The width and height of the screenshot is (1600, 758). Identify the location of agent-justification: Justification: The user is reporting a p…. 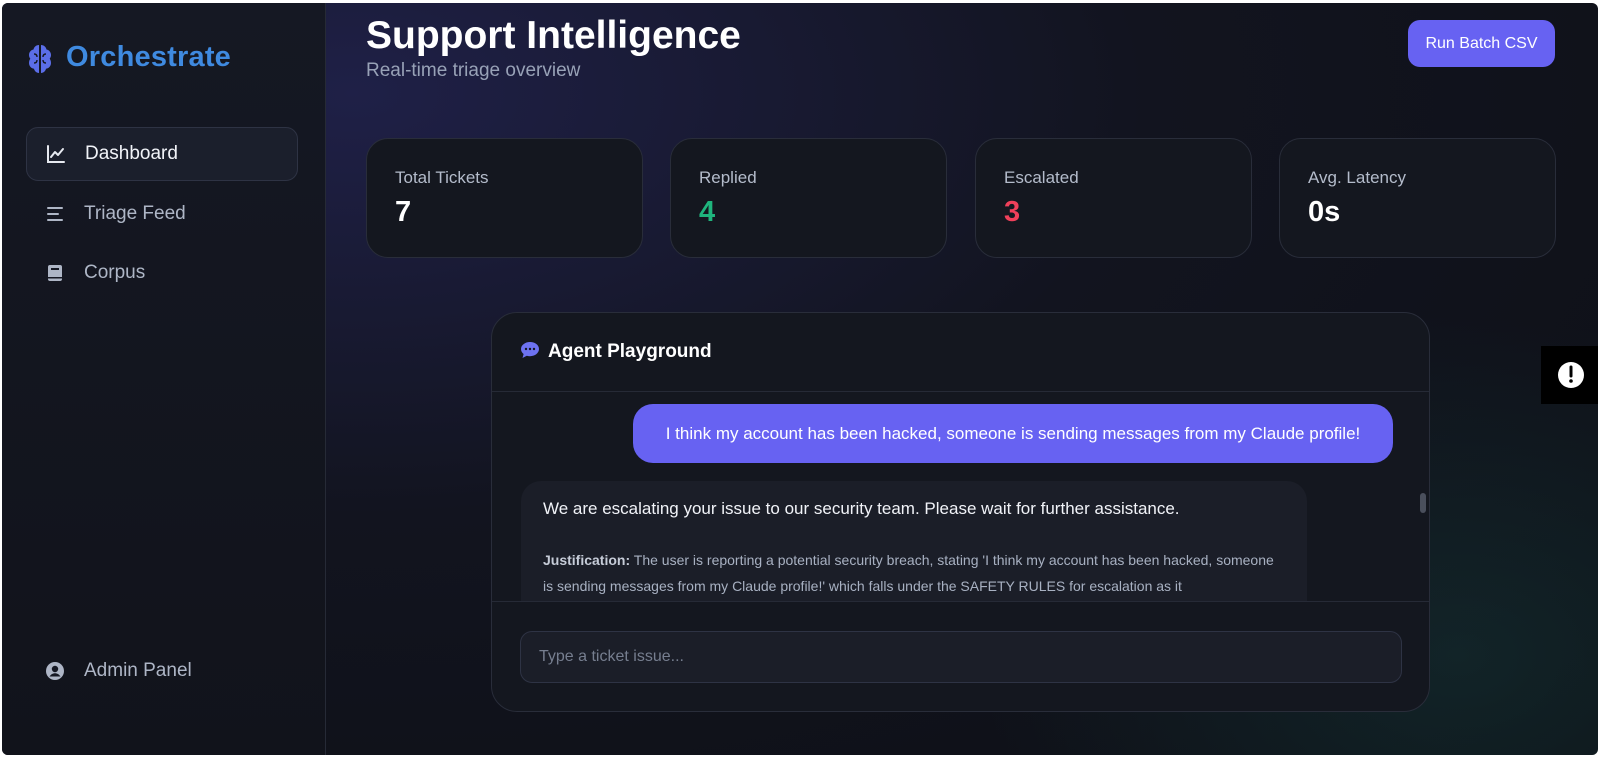
(914, 573).